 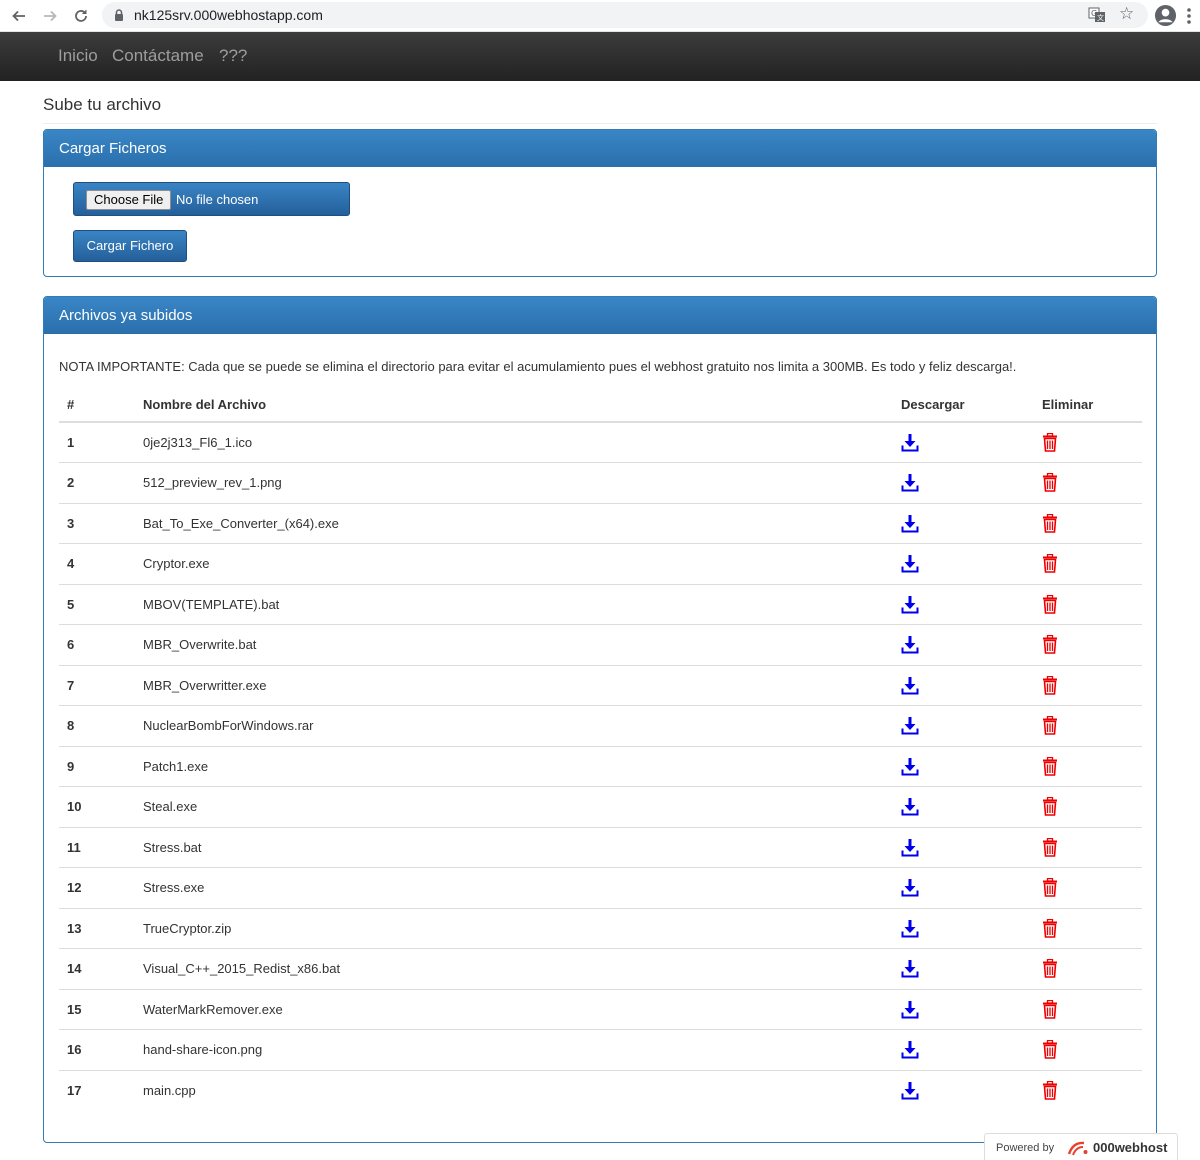 I want to click on address-bar: nk125srv.000webhostapp.com G文 ☆, so click(x=625, y=15).